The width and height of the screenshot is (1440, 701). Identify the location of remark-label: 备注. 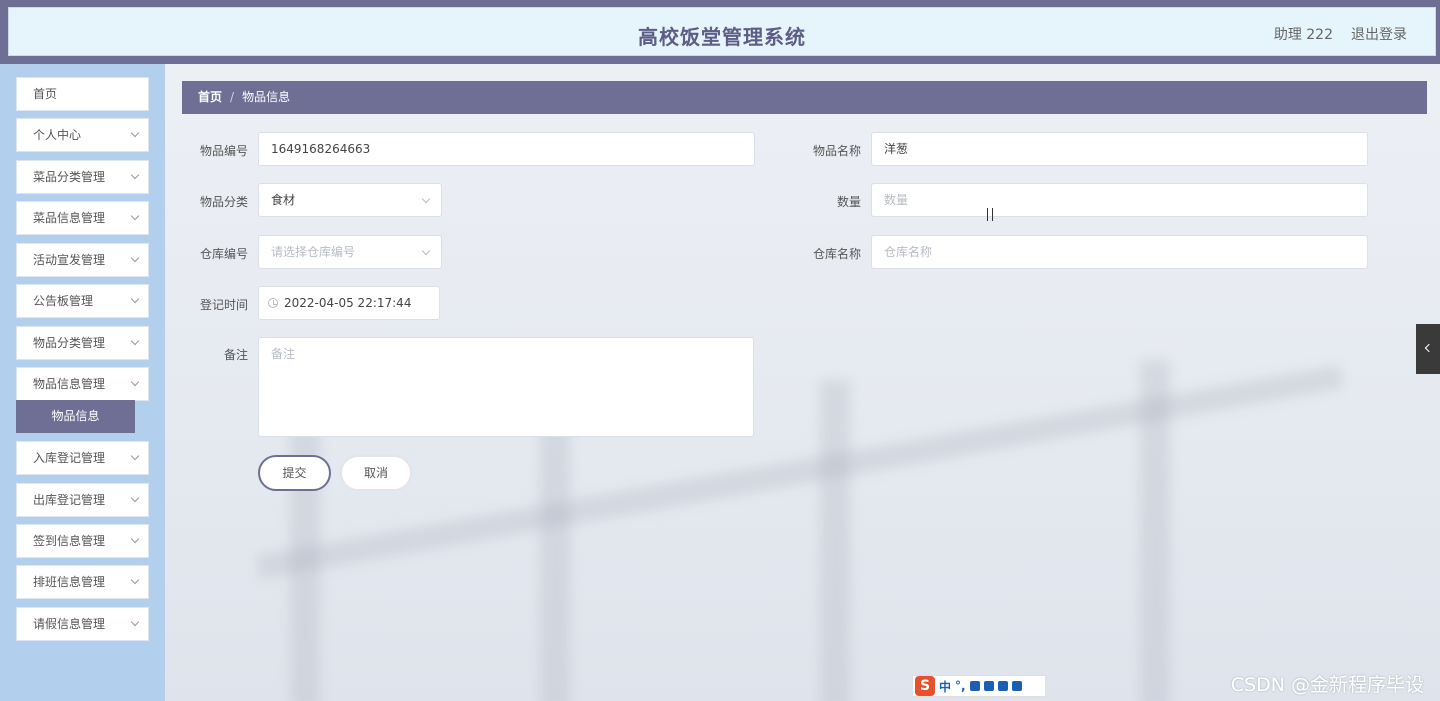
(235, 355).